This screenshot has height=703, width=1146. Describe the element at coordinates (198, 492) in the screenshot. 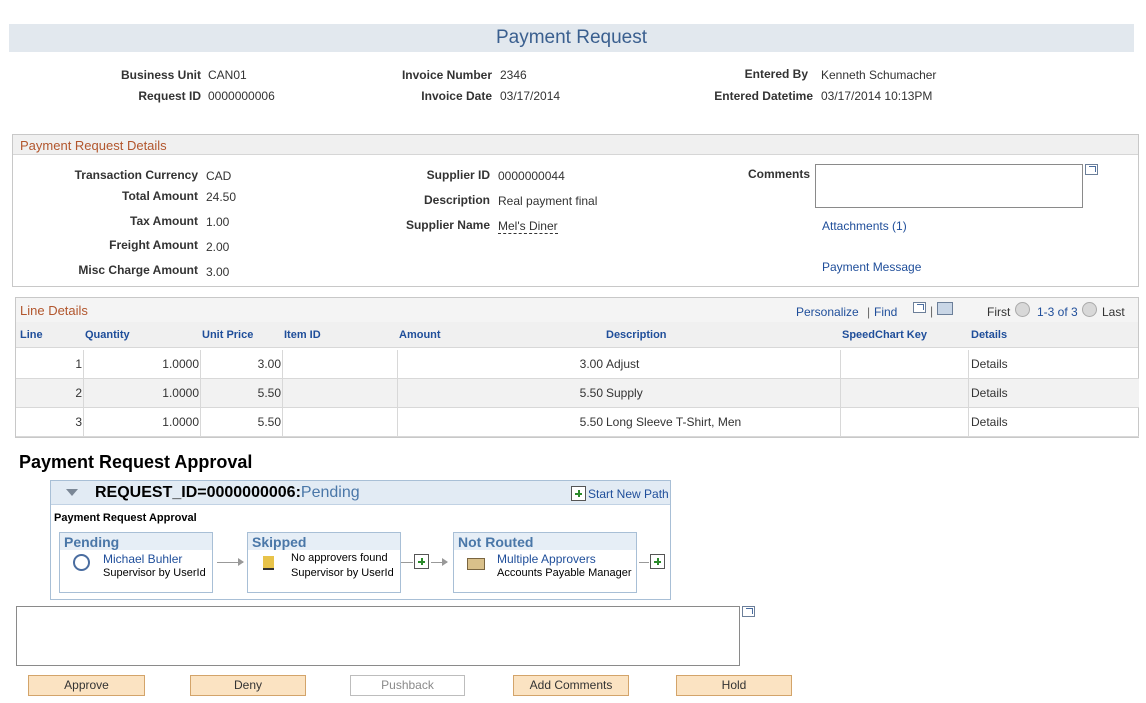

I see `request-label: REQUEST_ID=0000000006:` at that location.